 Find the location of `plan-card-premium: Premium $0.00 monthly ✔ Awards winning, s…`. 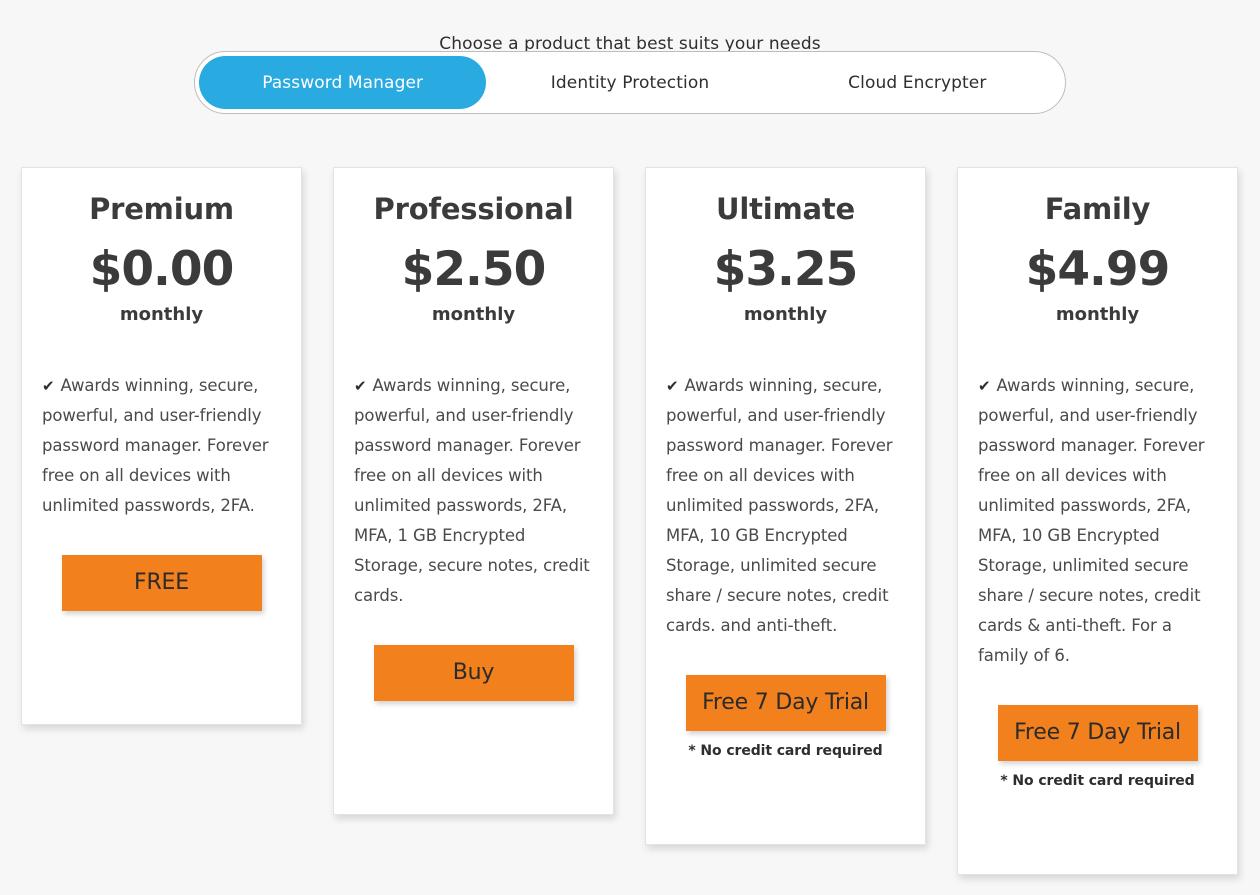

plan-card-premium: Premium $0.00 monthly ✔ Awards winning, s… is located at coordinates (161, 446).